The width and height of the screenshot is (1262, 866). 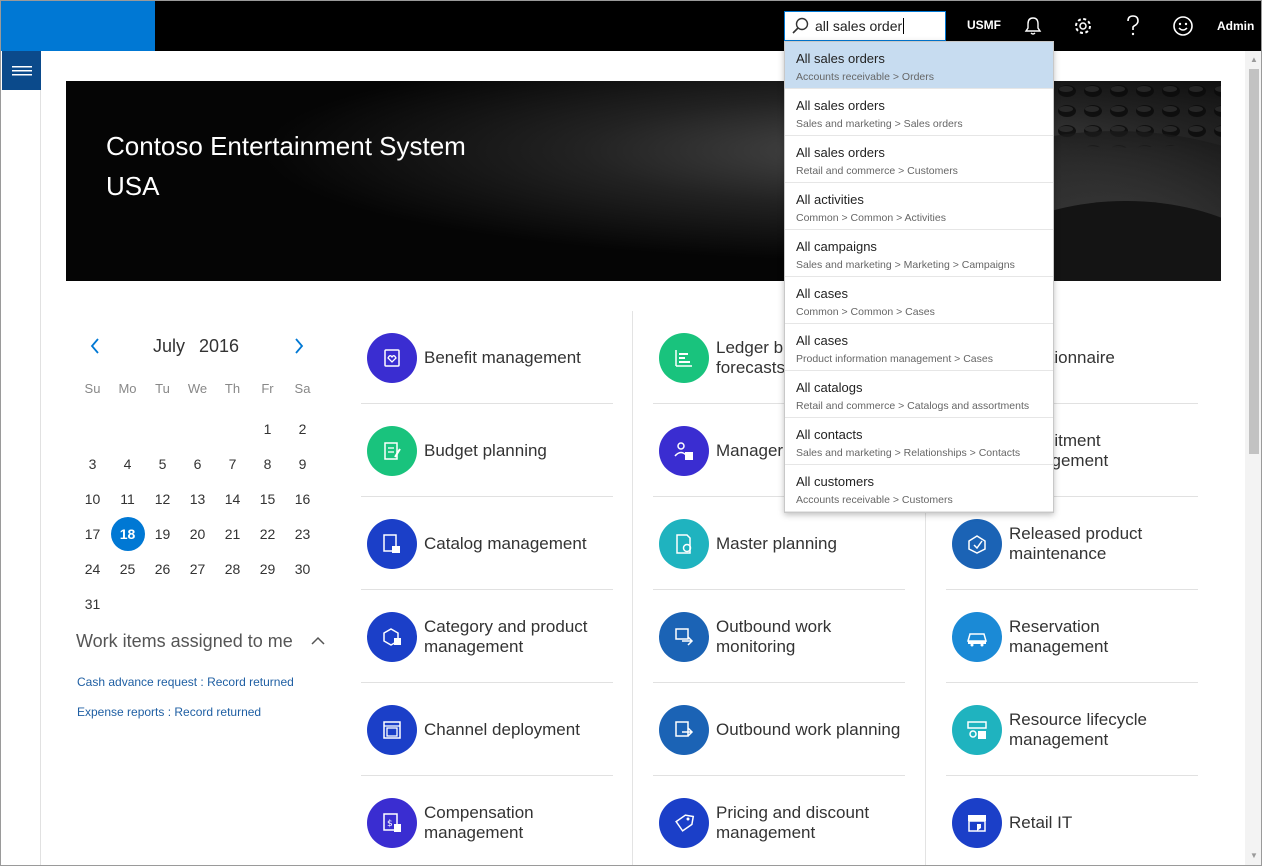 What do you see at coordinates (232, 498) in the screenshot?
I see `calendar-day: 14` at bounding box center [232, 498].